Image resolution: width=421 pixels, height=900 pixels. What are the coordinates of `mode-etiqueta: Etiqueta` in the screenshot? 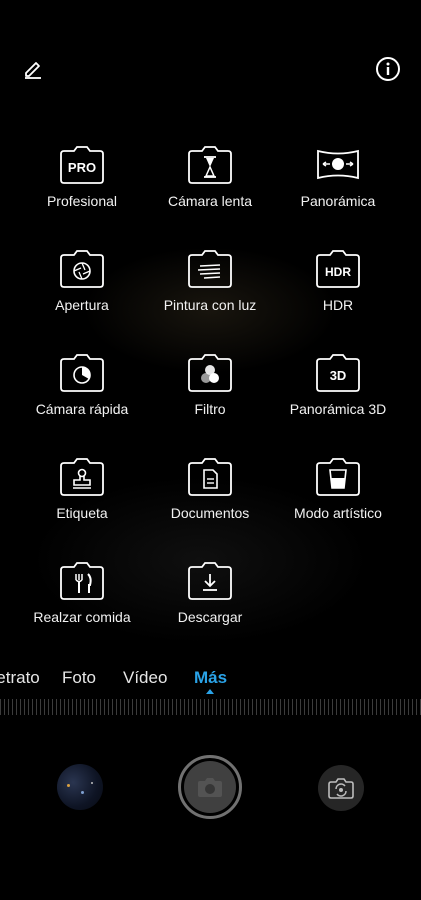 It's located at (82, 504).